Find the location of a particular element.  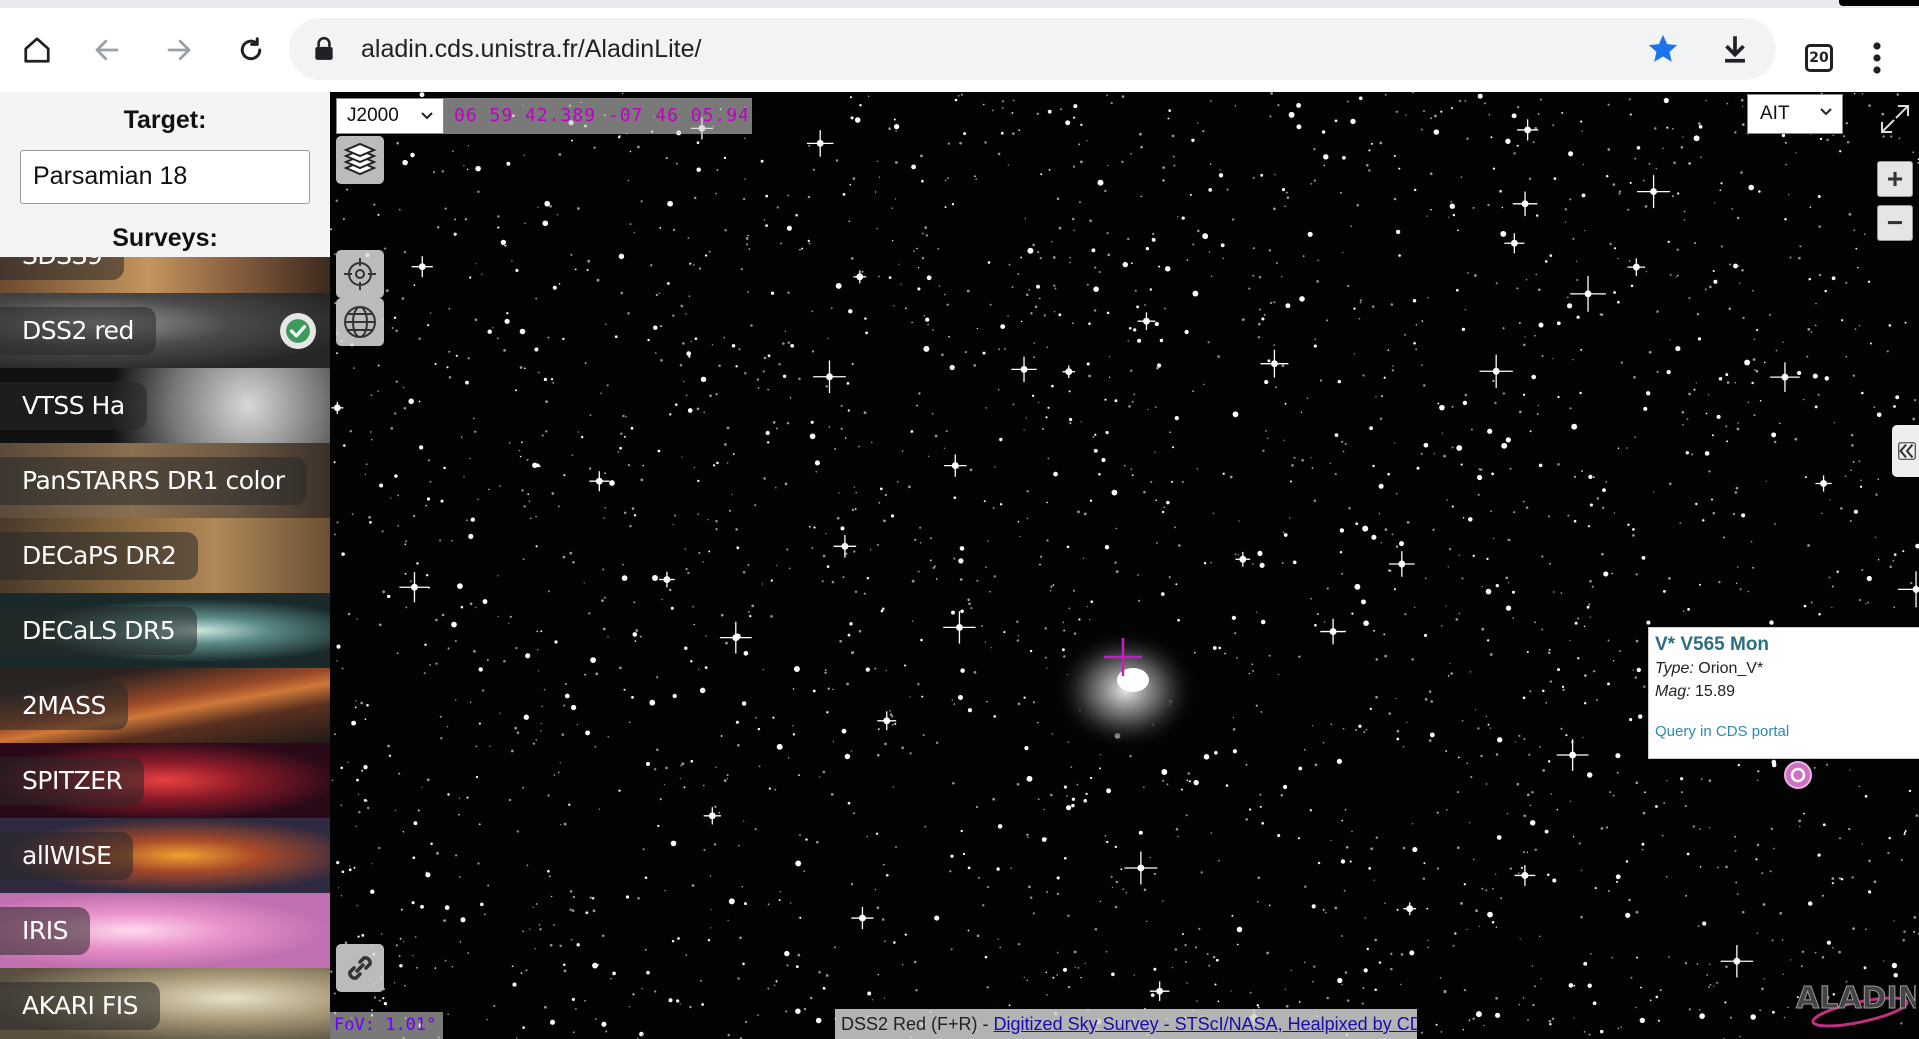

lock-icon is located at coordinates (324, 48).